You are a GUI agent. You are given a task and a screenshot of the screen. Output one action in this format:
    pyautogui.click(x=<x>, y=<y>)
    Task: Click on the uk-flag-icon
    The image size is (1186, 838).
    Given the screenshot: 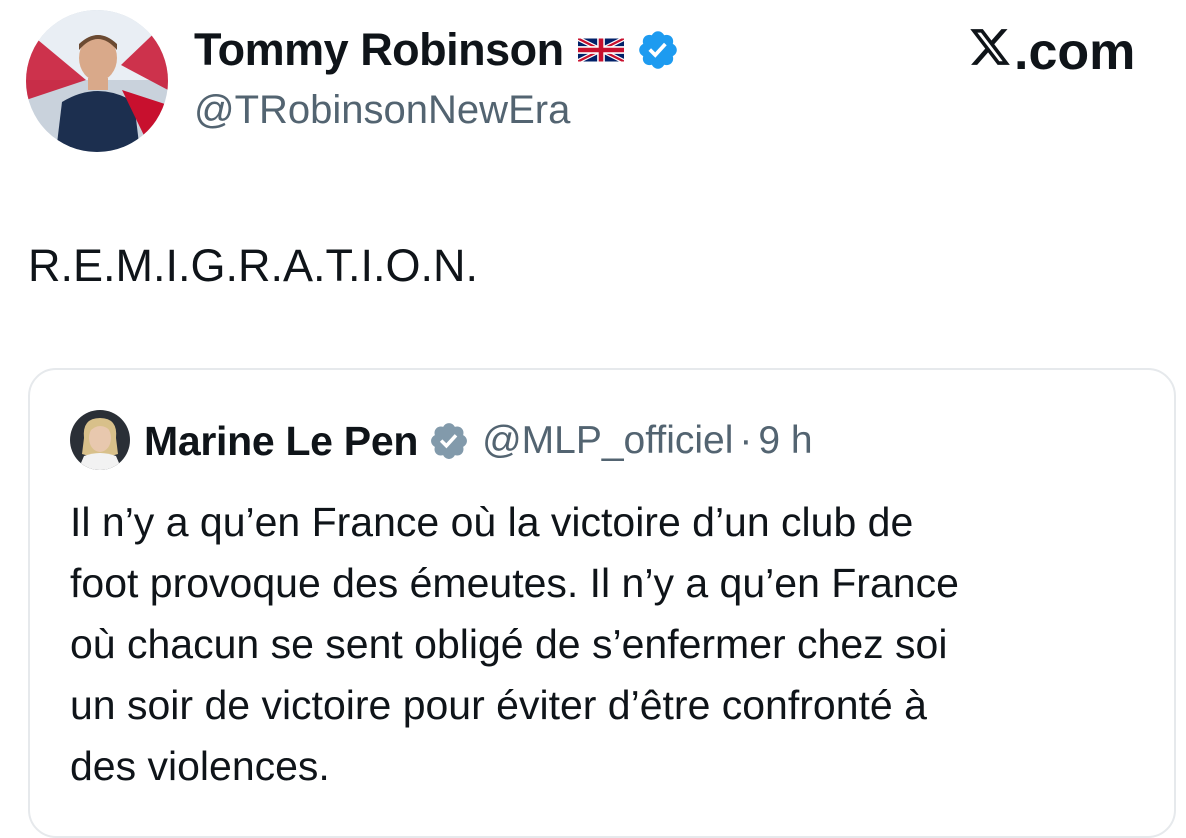 What is the action you would take?
    pyautogui.click(x=600, y=50)
    